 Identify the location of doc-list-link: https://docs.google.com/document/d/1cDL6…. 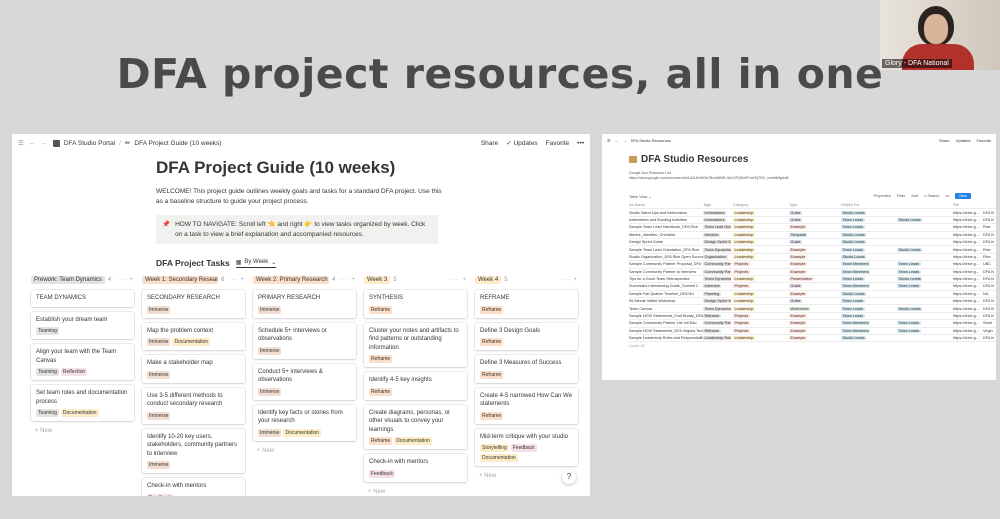
(812, 178).